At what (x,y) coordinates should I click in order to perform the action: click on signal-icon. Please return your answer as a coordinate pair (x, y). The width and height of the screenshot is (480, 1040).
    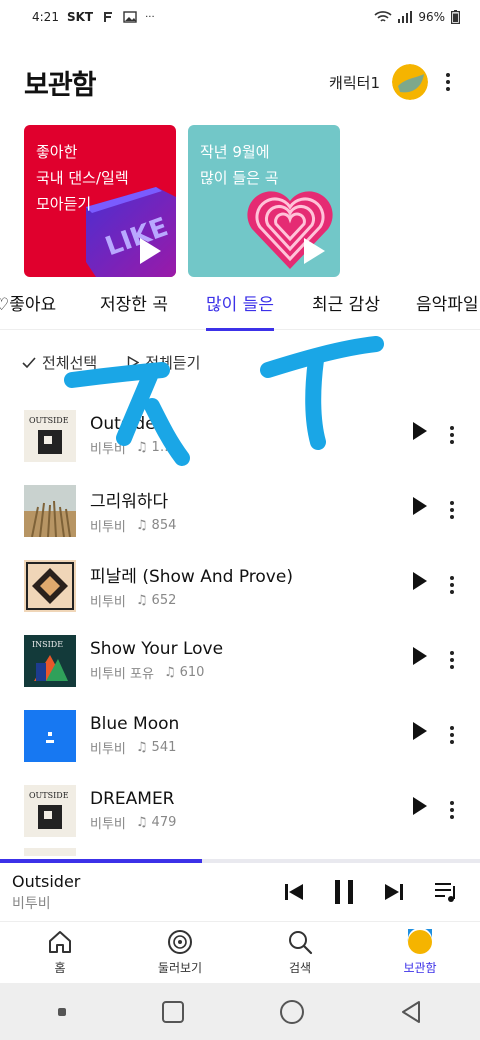
    Looking at the image, I should click on (405, 17).